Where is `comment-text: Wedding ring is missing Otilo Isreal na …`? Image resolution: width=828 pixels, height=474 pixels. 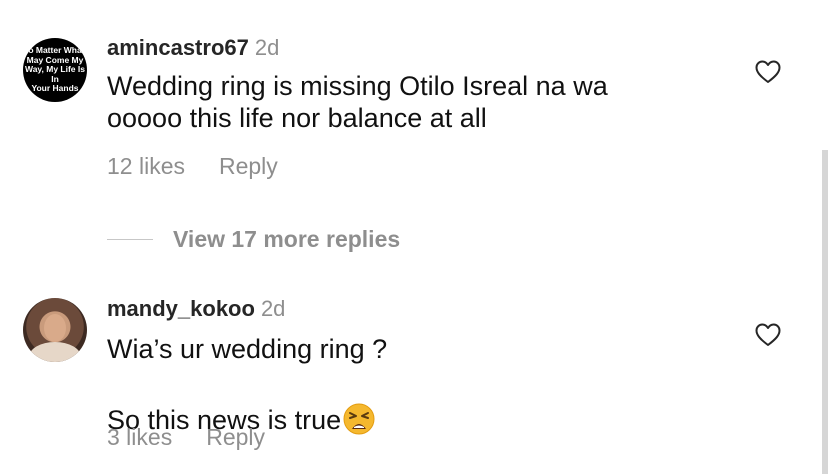 comment-text: Wedding ring is missing Otilo Isreal na … is located at coordinates (357, 102).